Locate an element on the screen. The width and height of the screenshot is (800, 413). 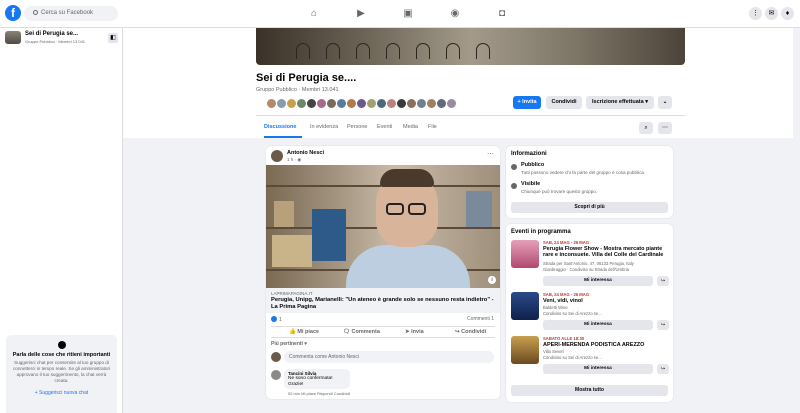
invite-button: + Invita is located at coordinates (527, 102).